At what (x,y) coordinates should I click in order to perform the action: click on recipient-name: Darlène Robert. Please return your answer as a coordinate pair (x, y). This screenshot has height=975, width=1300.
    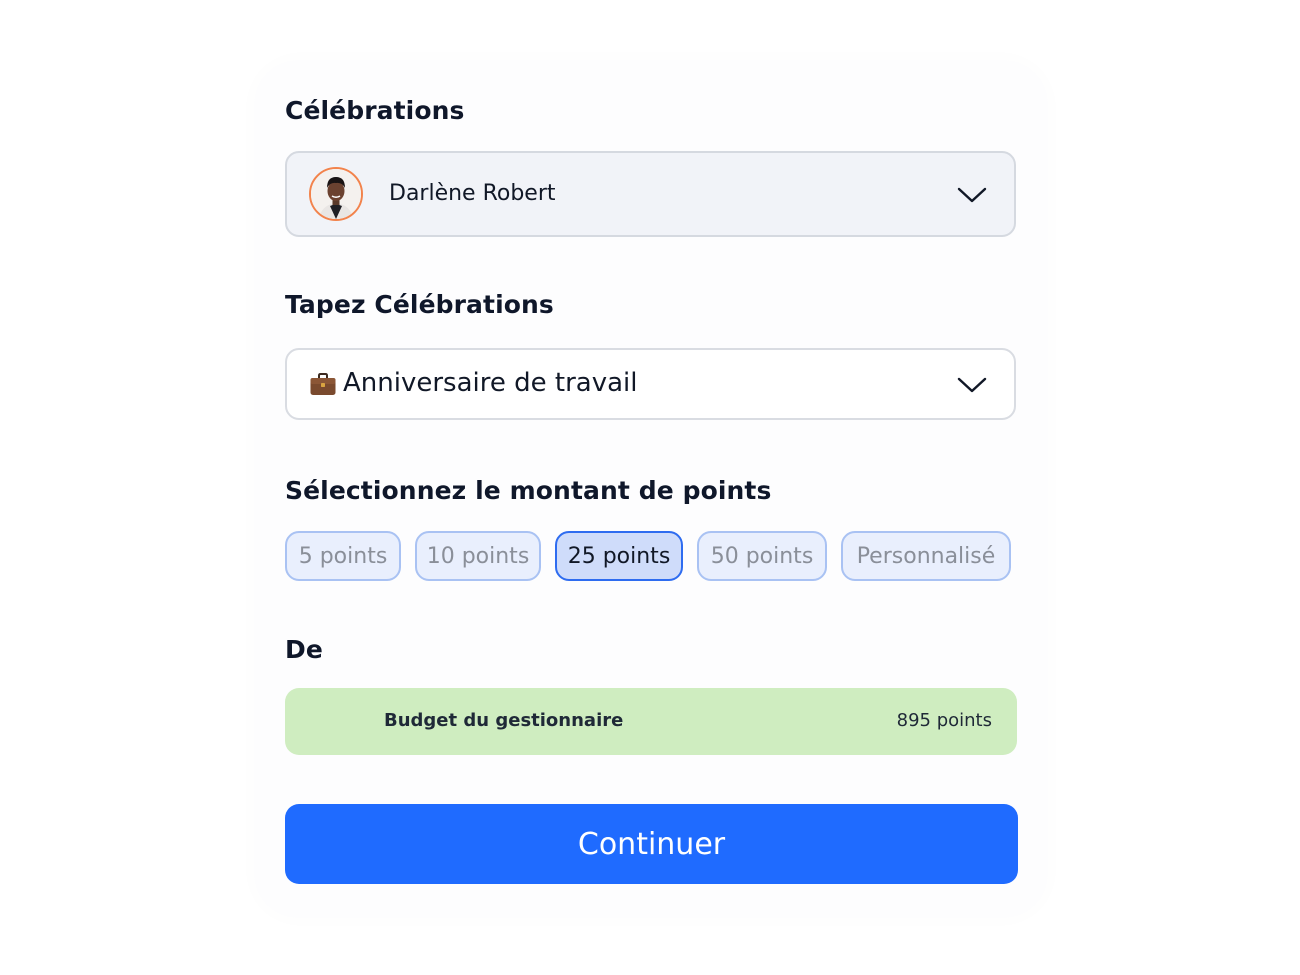
    Looking at the image, I should click on (472, 193).